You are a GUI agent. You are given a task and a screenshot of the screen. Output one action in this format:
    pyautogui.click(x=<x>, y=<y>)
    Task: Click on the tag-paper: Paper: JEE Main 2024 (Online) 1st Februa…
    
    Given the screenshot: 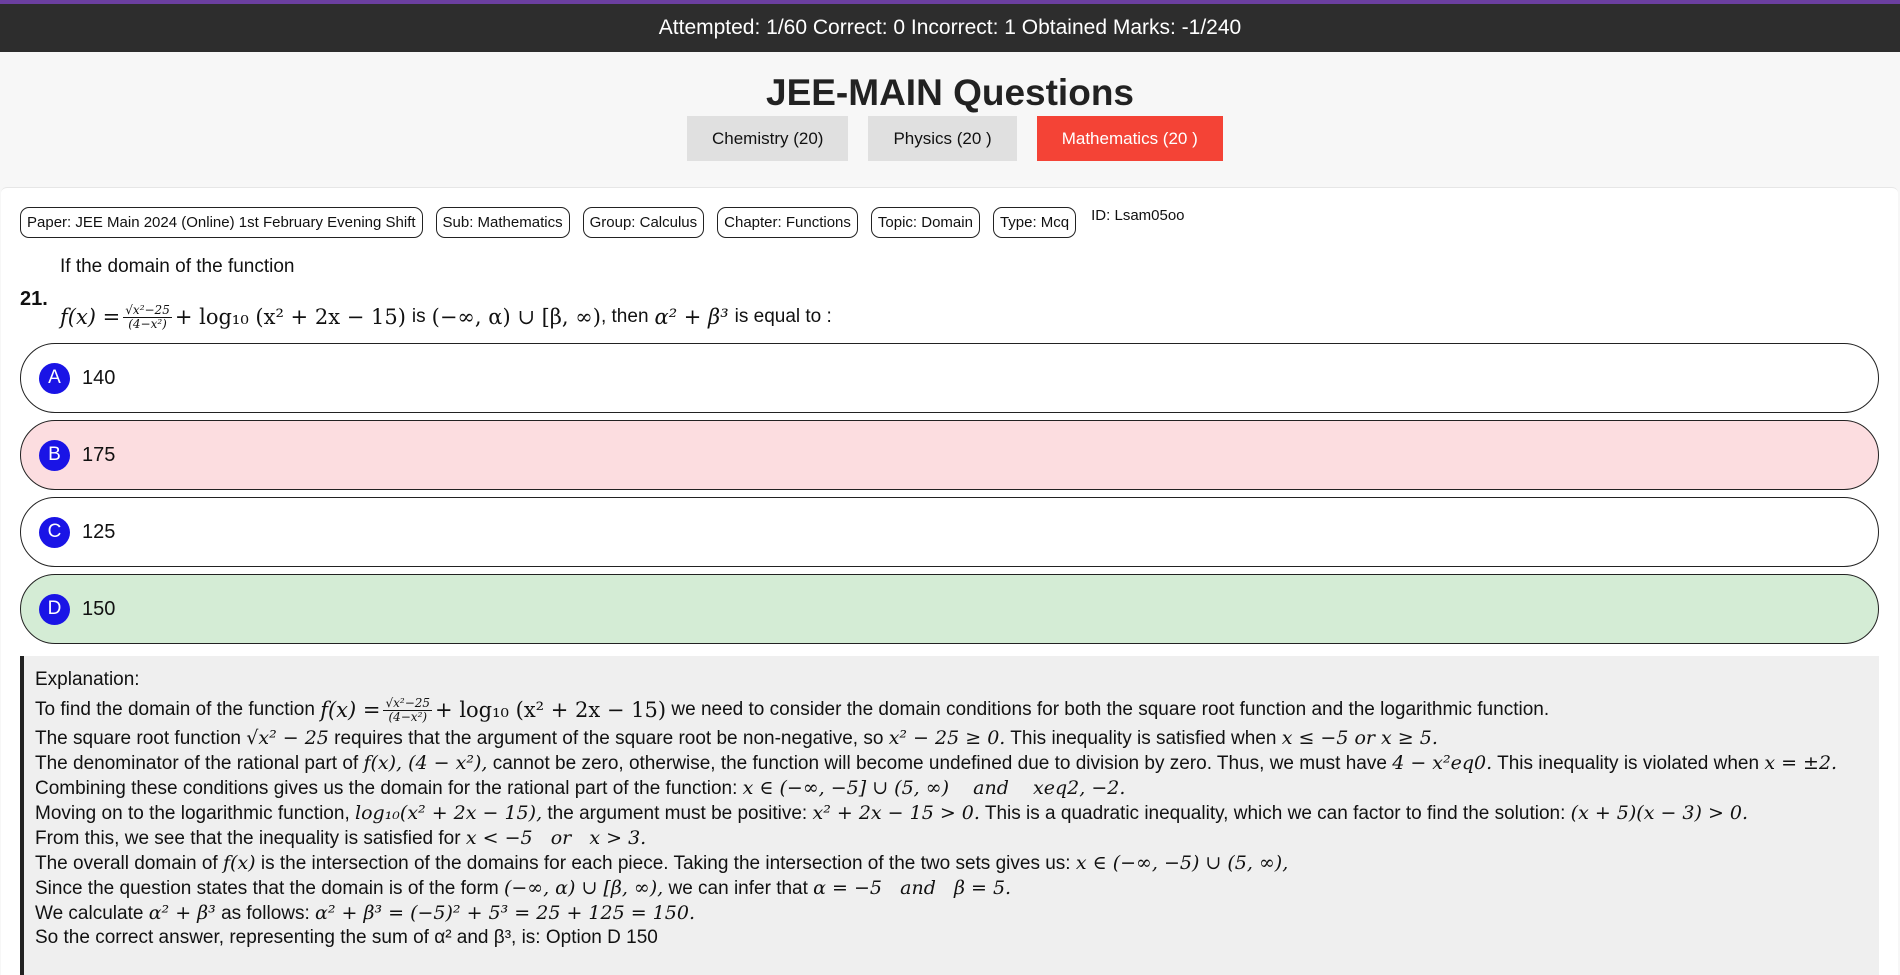 What is the action you would take?
    pyautogui.click(x=221, y=222)
    